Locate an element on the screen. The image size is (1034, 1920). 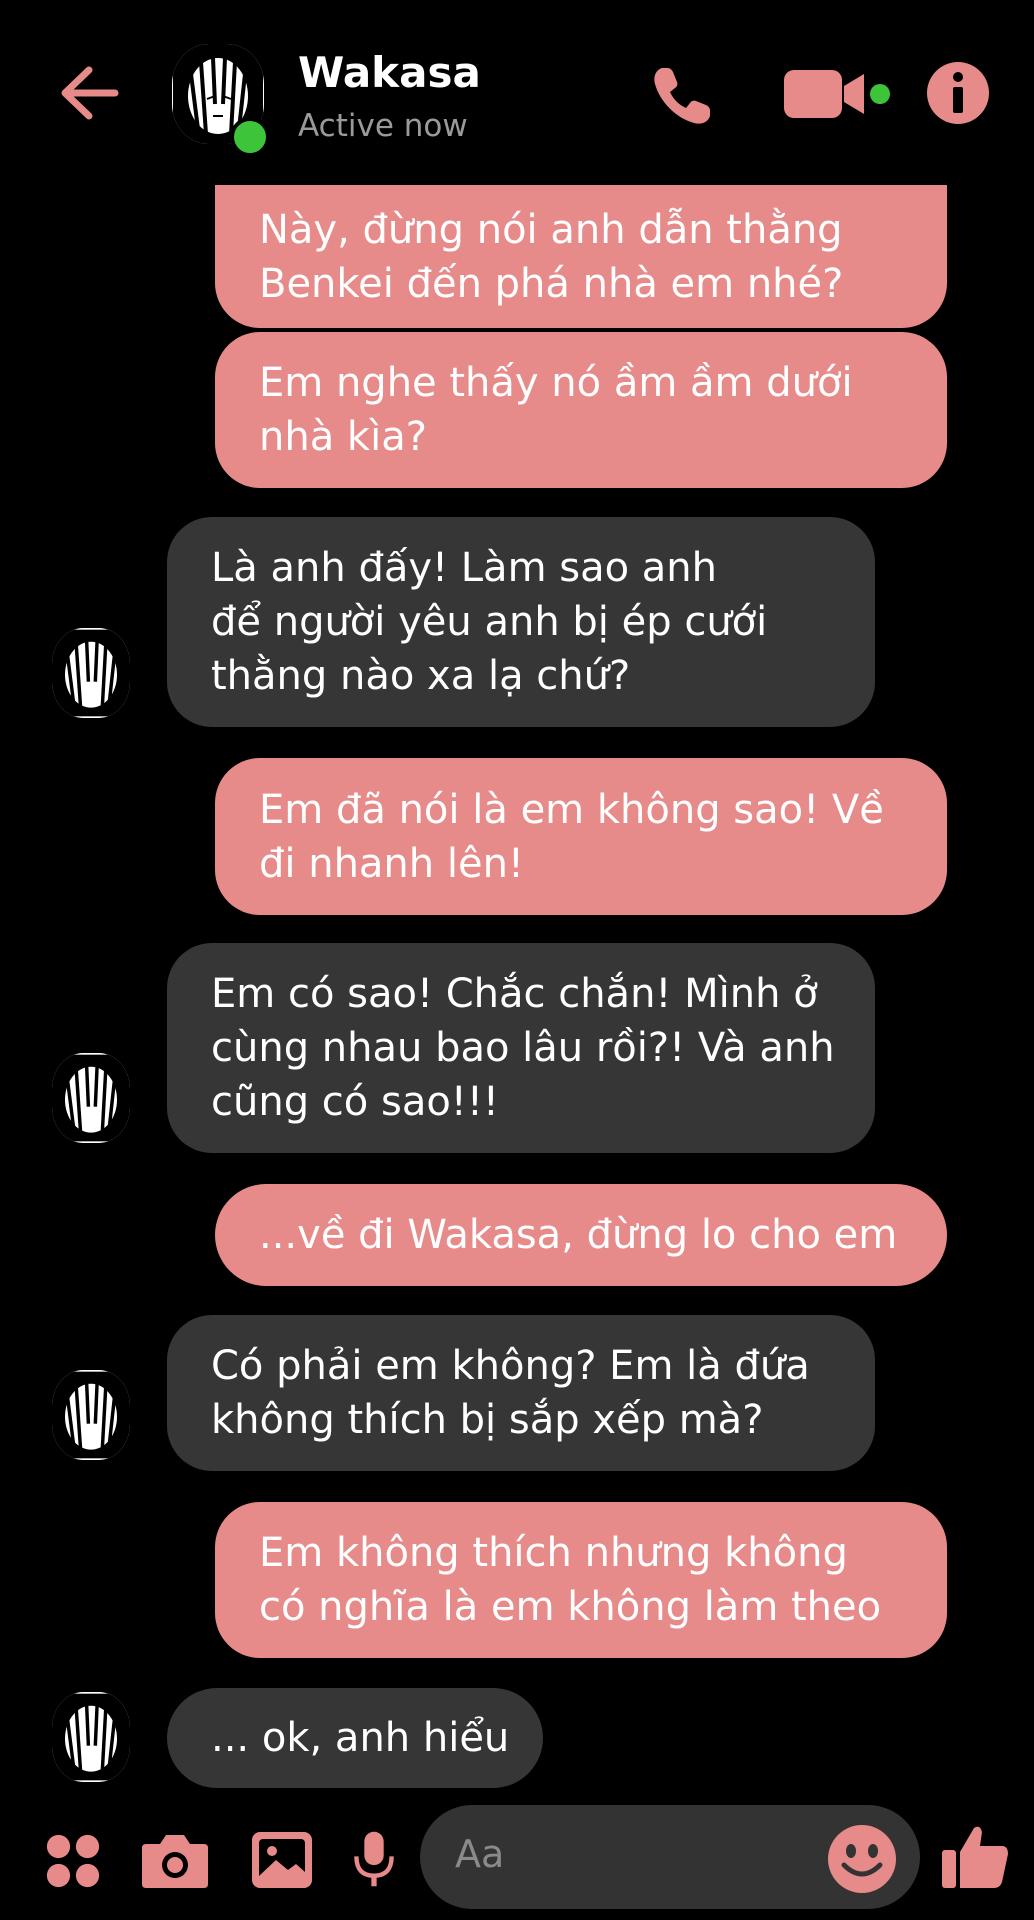
thumbs-up-icon is located at coordinates (975, 1857).